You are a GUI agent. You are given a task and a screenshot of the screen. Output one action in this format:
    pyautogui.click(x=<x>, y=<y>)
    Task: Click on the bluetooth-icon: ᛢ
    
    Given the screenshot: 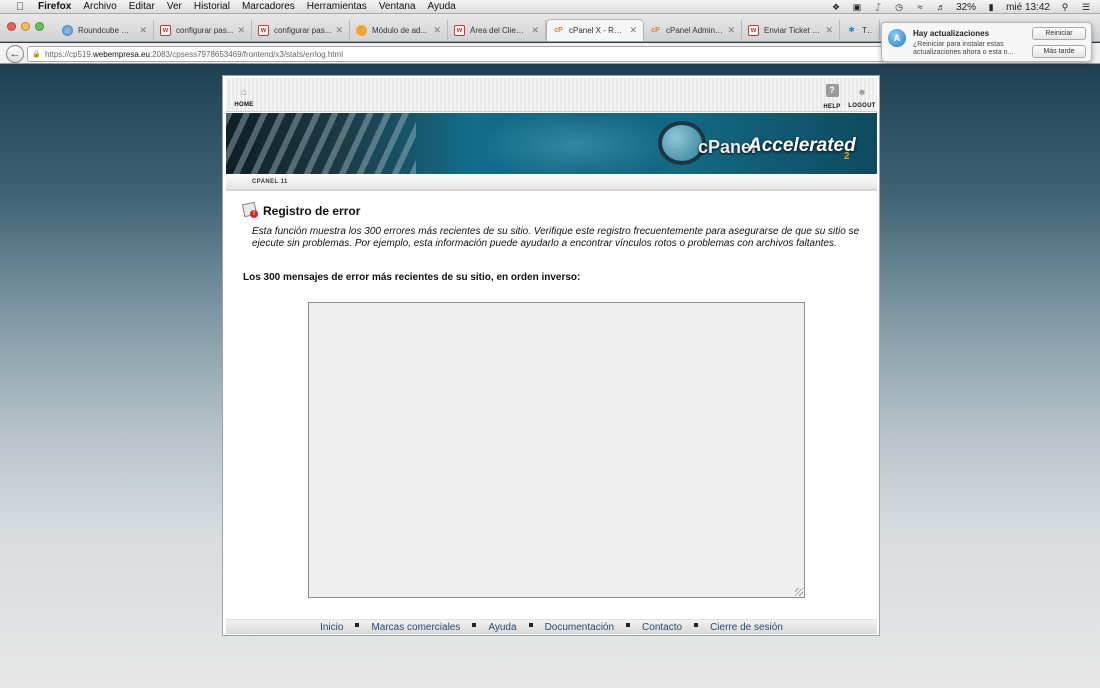 What is the action you would take?
    pyautogui.click(x=878, y=7)
    